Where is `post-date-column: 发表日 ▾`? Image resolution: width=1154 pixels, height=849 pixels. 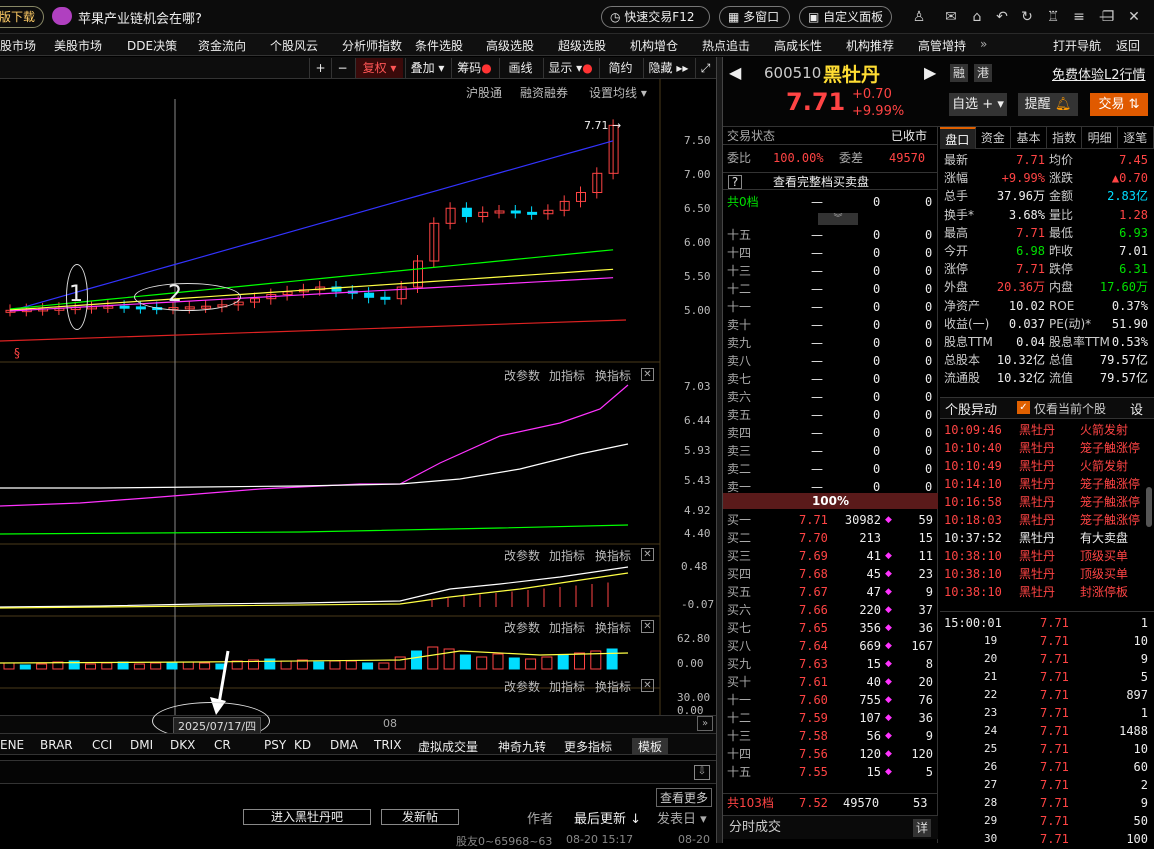
post-date-column: 发表日 ▾ is located at coordinates (682, 817).